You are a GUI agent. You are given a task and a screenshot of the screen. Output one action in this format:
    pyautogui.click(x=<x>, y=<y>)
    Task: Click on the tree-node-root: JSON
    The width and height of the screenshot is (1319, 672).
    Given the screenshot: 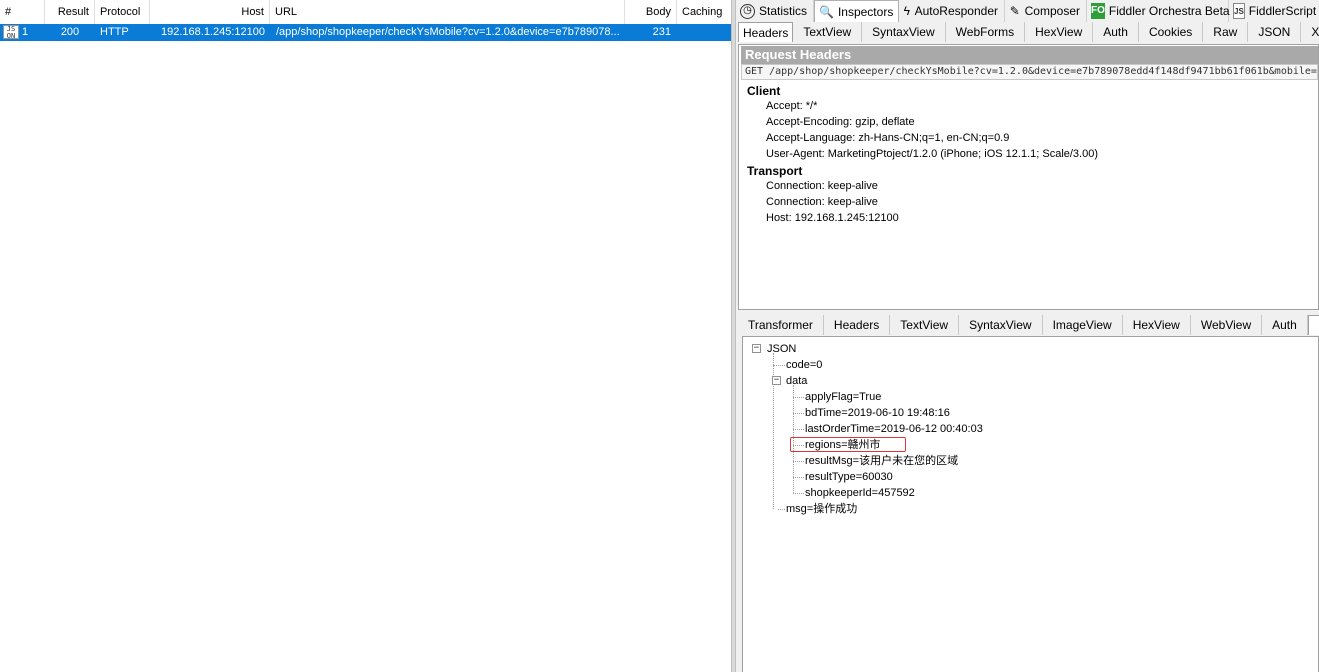 What is the action you would take?
    pyautogui.click(x=781, y=349)
    